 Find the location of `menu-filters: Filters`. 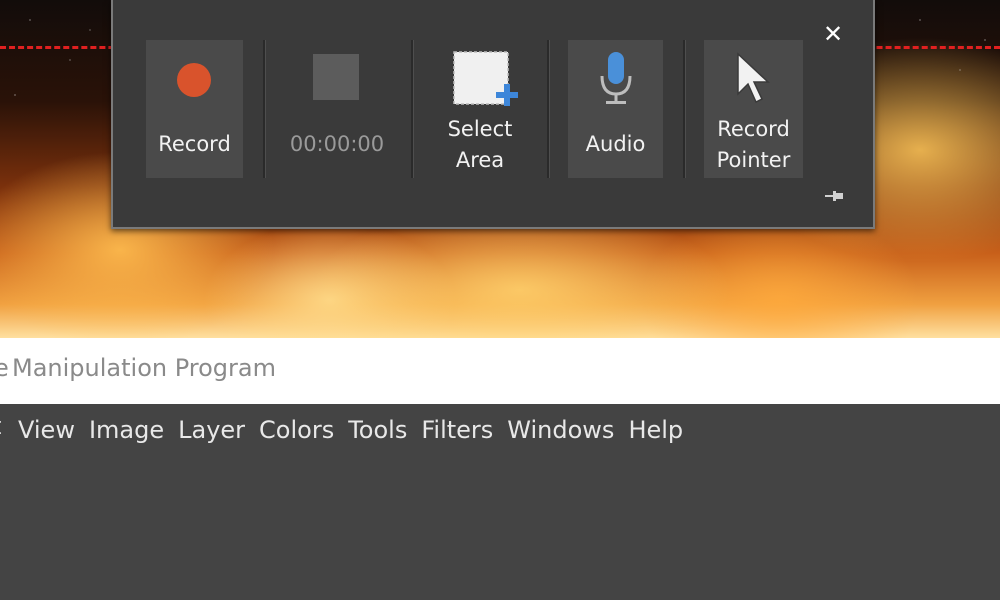

menu-filters: Filters is located at coordinates (457, 430).